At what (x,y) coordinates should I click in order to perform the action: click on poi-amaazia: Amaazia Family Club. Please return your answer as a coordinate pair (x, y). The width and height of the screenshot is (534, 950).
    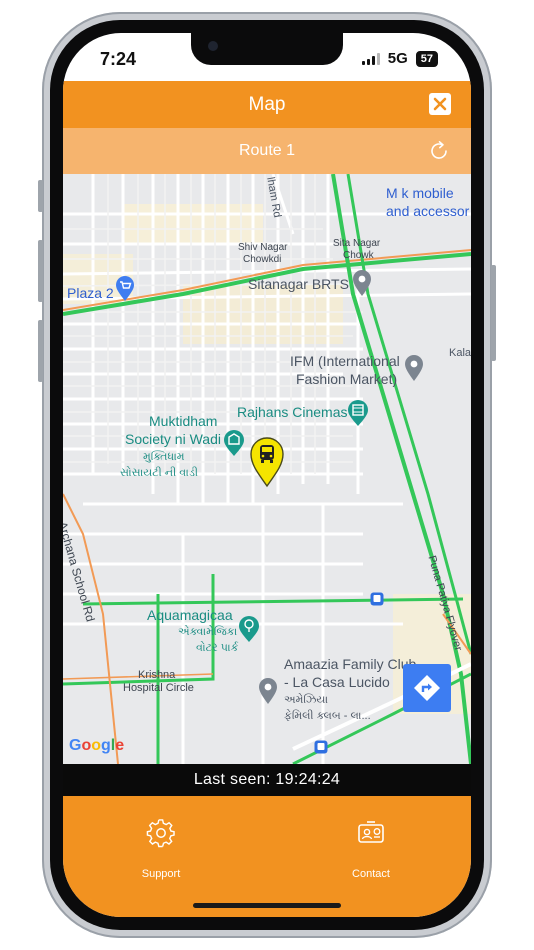
    Looking at the image, I should click on (350, 664).